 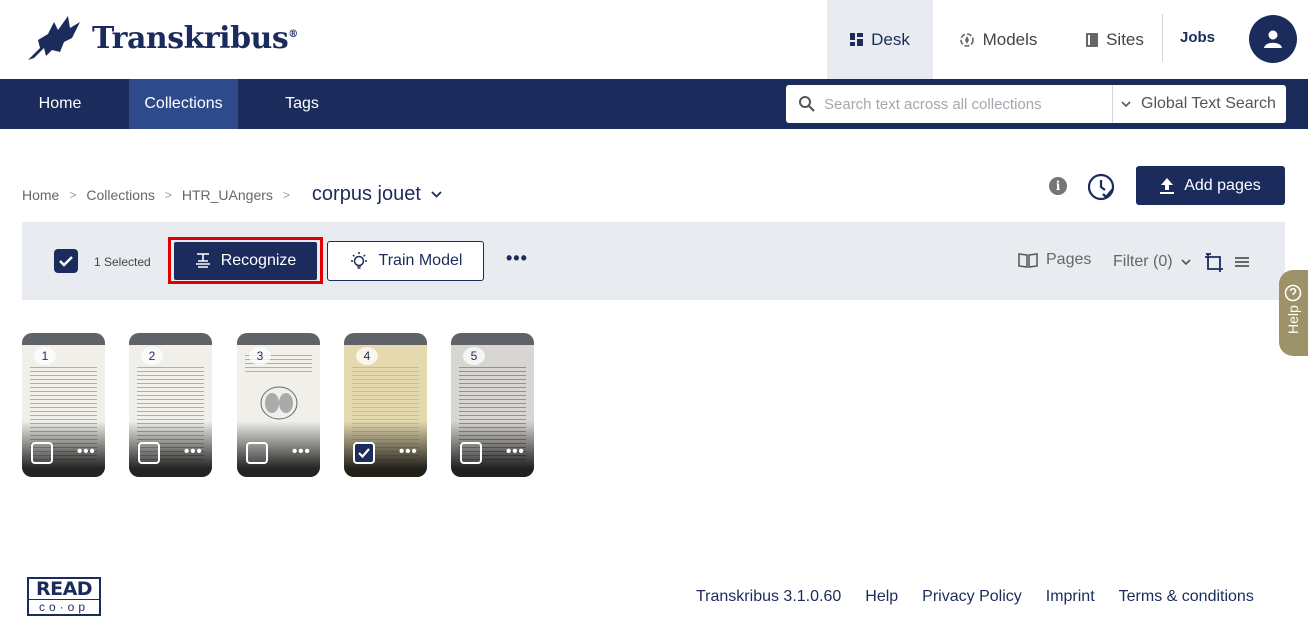 What do you see at coordinates (1069, 259) in the screenshot?
I see `view-label: Pages` at bounding box center [1069, 259].